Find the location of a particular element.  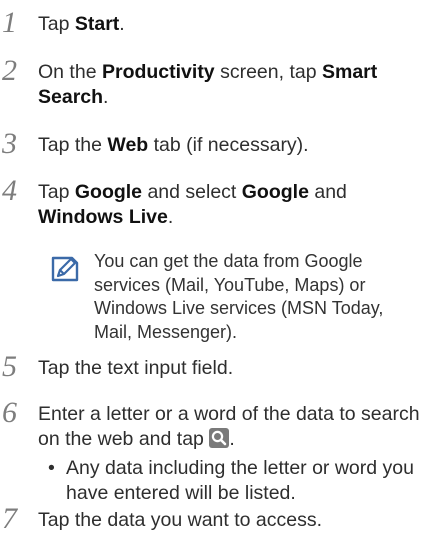

note-pencil-icon is located at coordinates (65, 269).